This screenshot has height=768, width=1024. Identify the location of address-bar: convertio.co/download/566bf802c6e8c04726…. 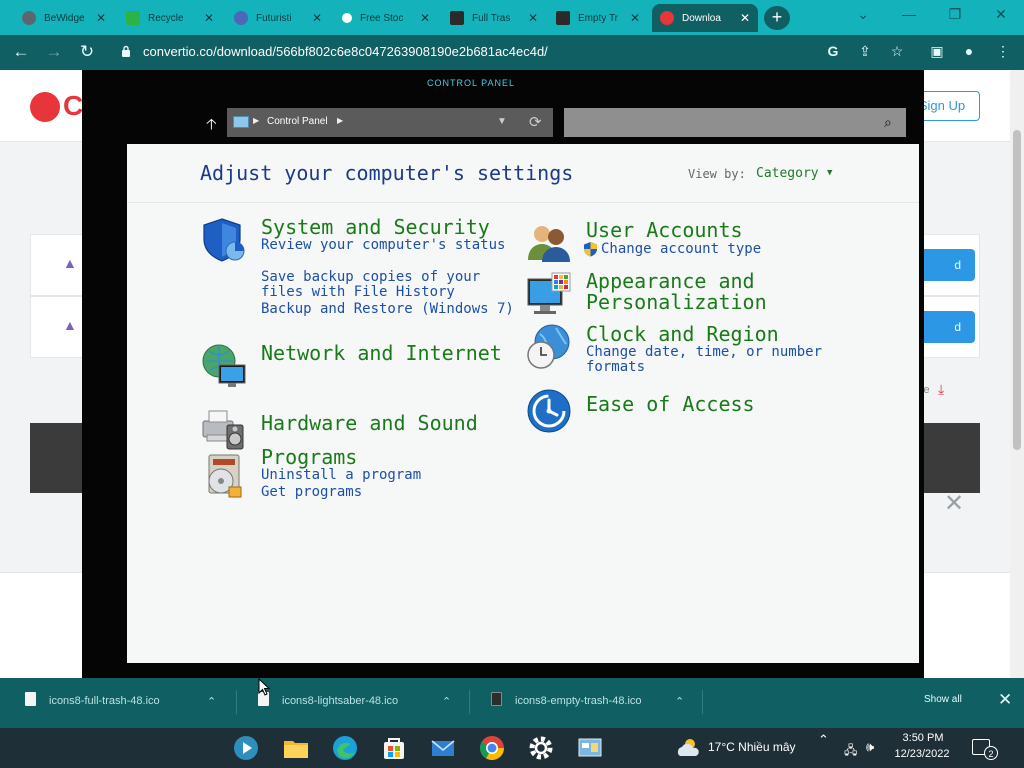
(512, 52).